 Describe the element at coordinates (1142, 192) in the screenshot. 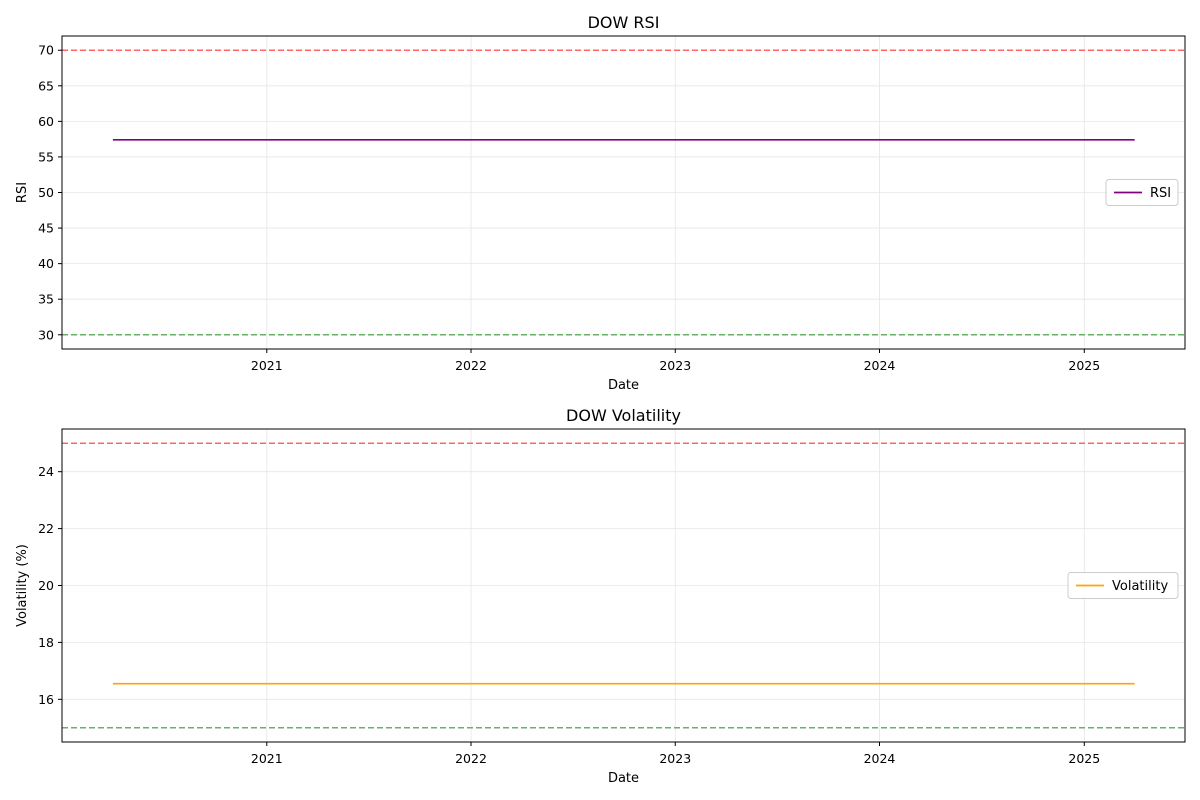

I see `legend: RSI` at that location.